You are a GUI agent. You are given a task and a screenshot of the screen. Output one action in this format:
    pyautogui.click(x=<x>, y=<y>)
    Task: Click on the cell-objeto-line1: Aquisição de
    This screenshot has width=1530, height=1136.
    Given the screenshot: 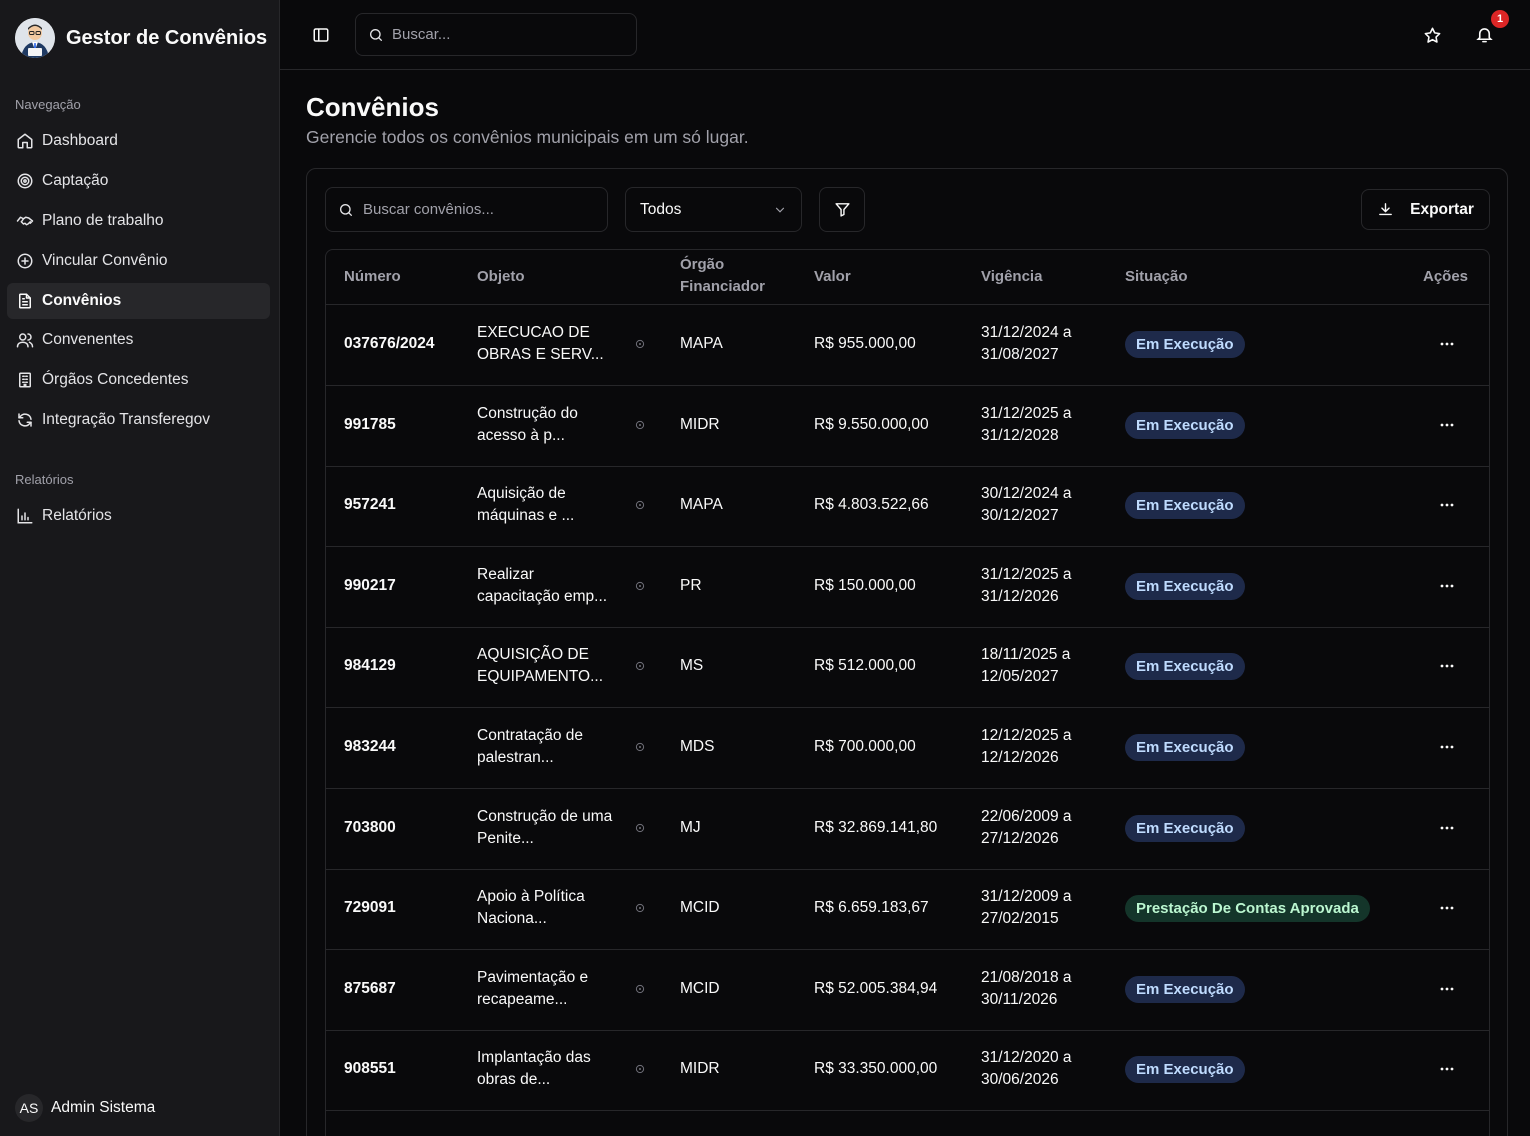 What is the action you would take?
    pyautogui.click(x=521, y=493)
    